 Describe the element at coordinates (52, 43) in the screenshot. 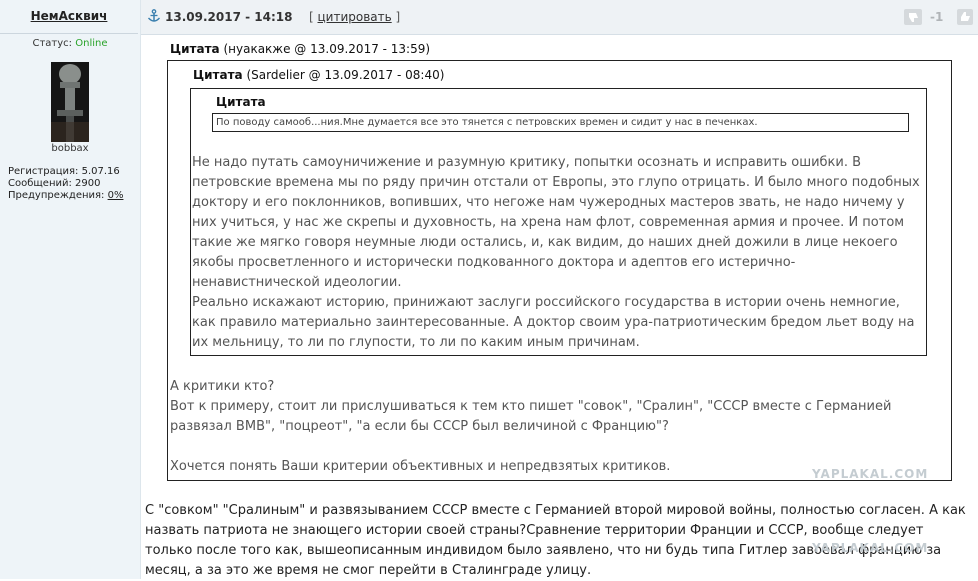

I see `status-label: Статус:` at that location.